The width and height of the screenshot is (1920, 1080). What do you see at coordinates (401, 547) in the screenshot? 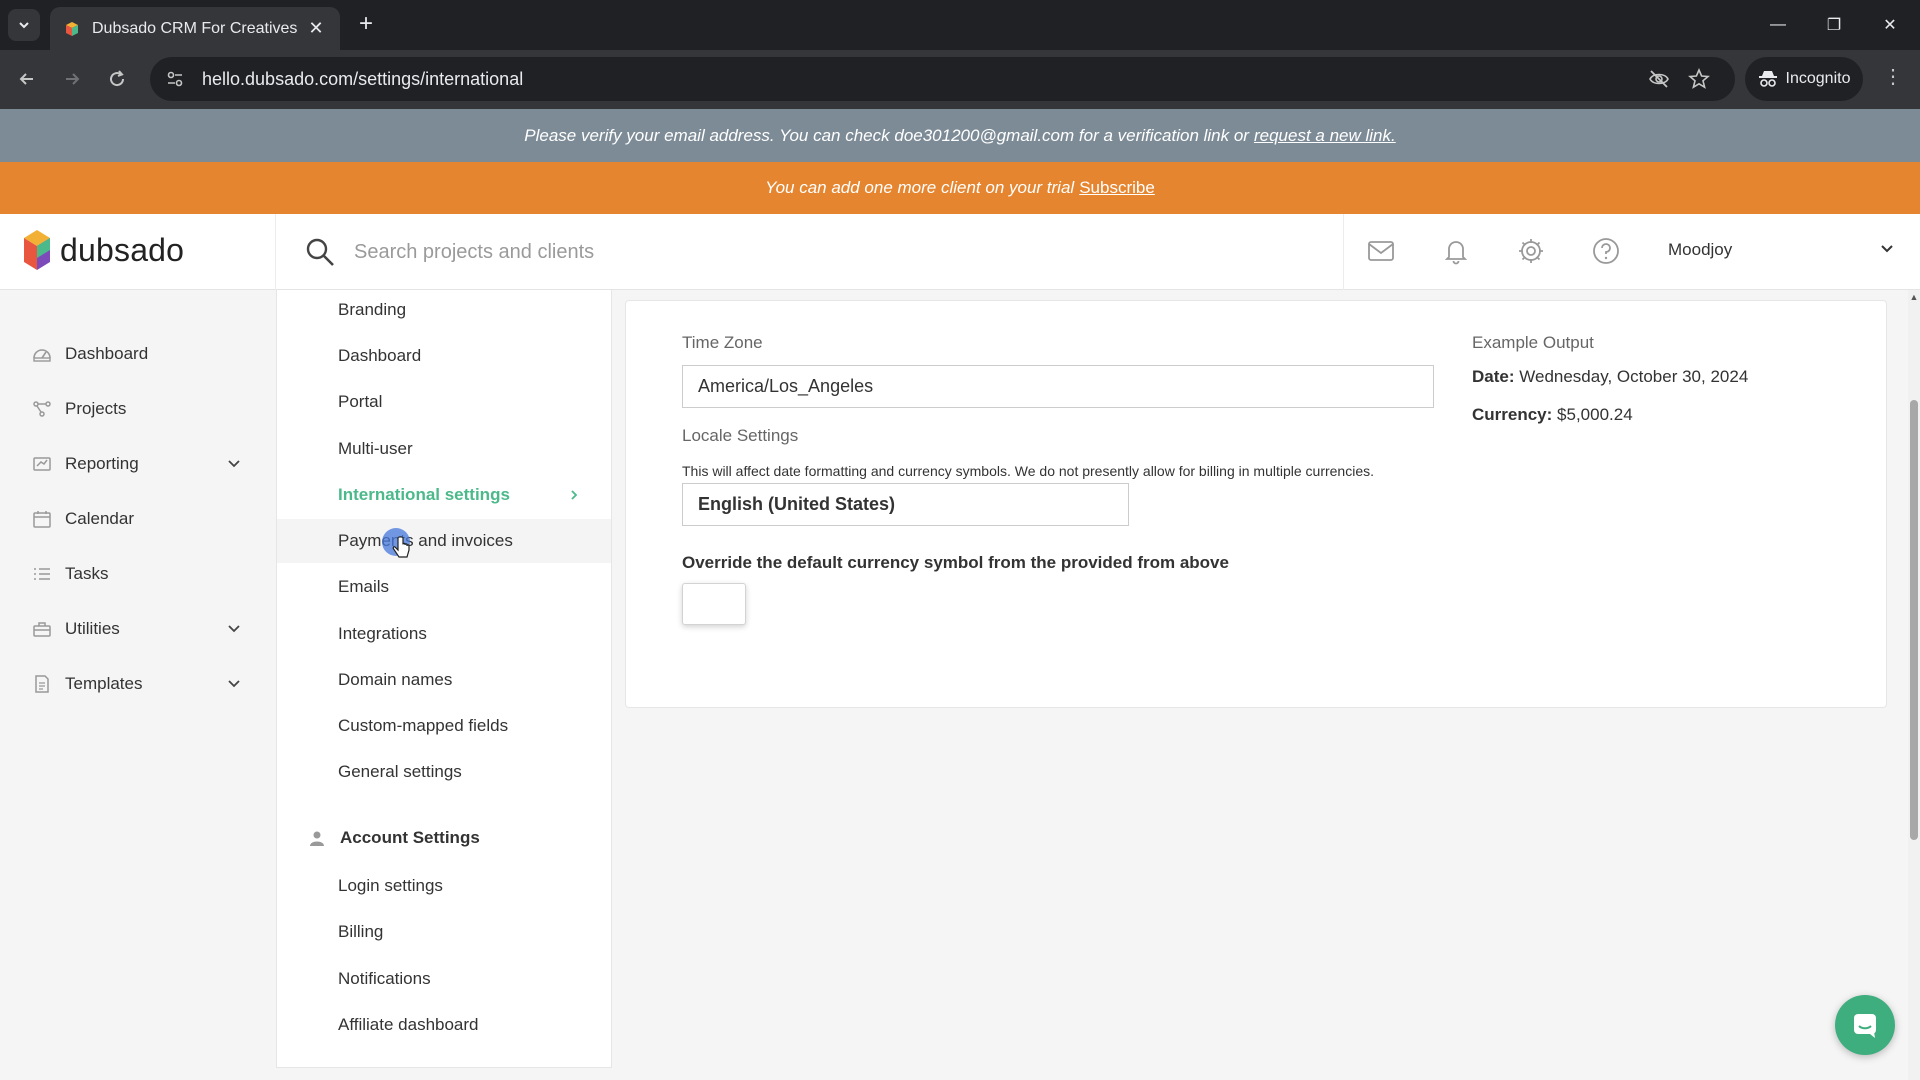
I see `hand-cursor-icon` at bounding box center [401, 547].